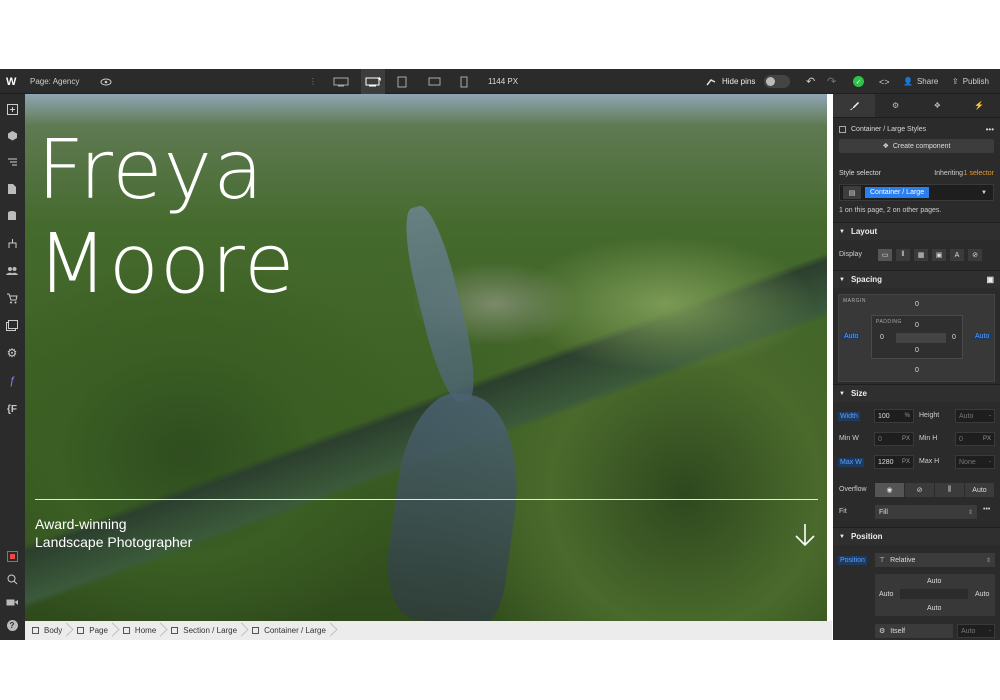  Describe the element at coordinates (894, 416) in the screenshot. I see `width-input: 100%` at that location.